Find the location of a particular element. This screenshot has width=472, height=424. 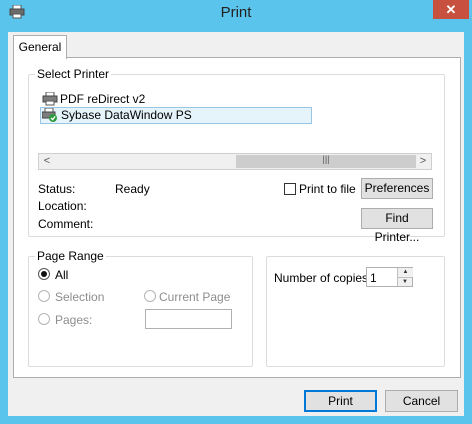

page-range-selection-radio is located at coordinates (44, 296).